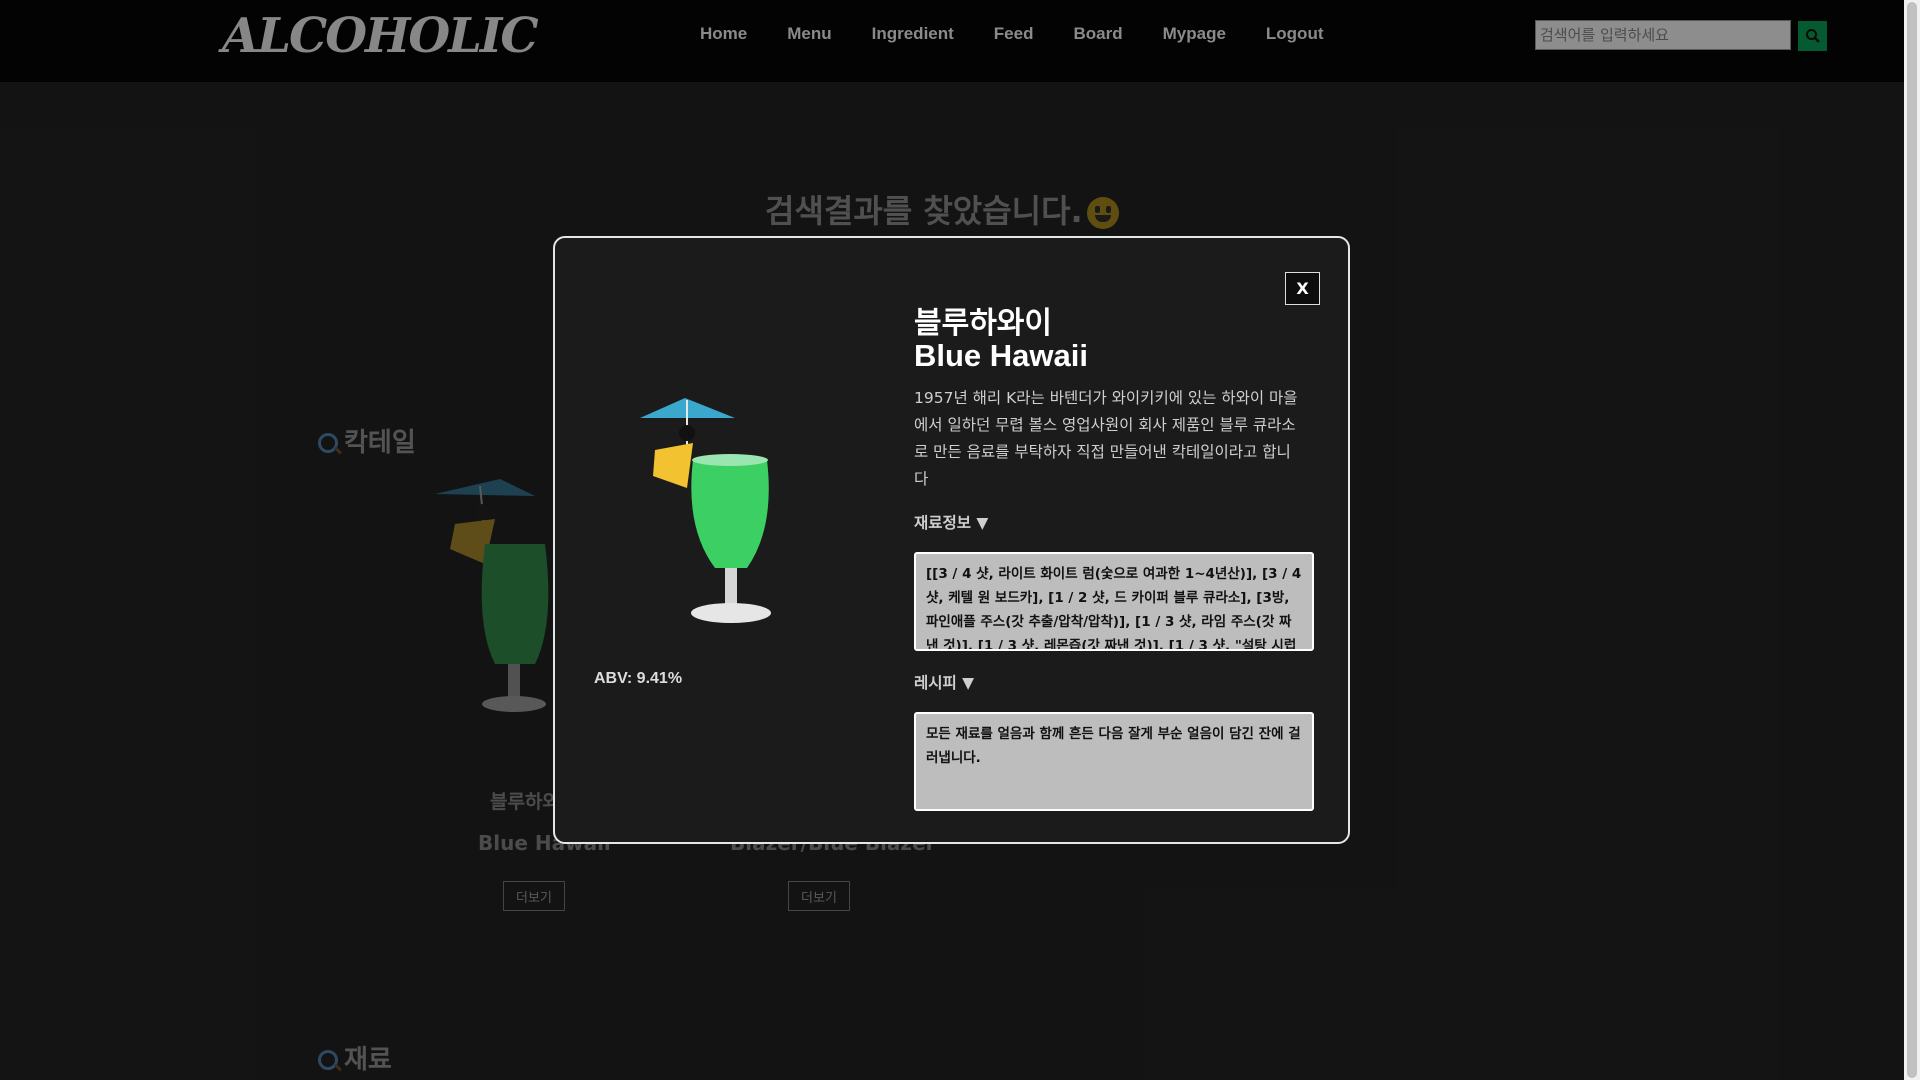 Image resolution: width=1920 pixels, height=1080 pixels. I want to click on page-scrollbar, so click(1912, 540).